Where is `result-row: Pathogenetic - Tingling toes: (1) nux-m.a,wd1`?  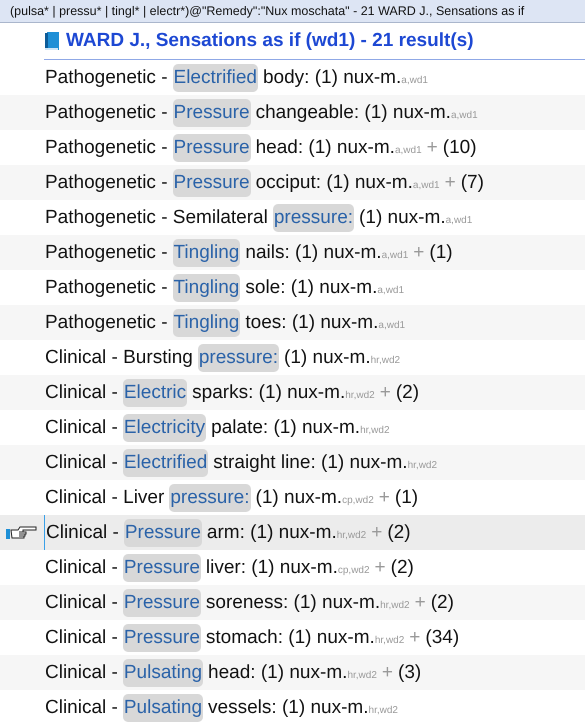 result-row: Pathogenetic - Tingling toes: (1) nux-m.a,wd1 is located at coordinates (292, 322).